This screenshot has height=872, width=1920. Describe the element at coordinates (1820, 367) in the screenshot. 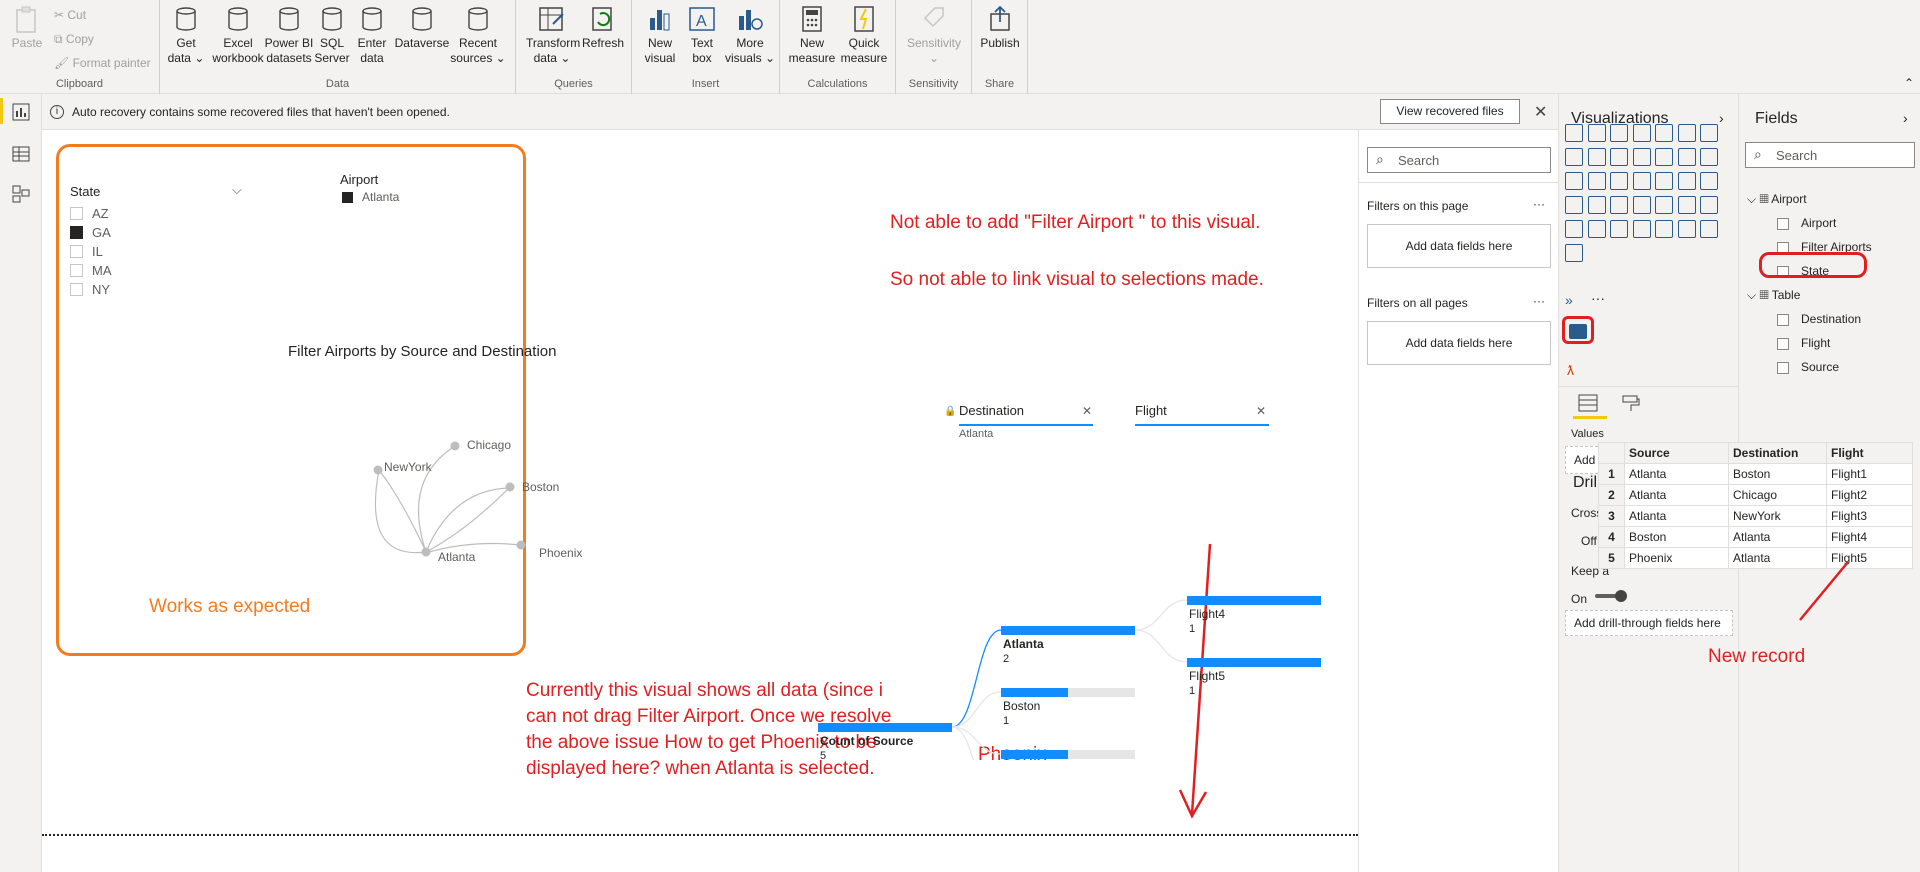

I see `field-item: Source` at that location.